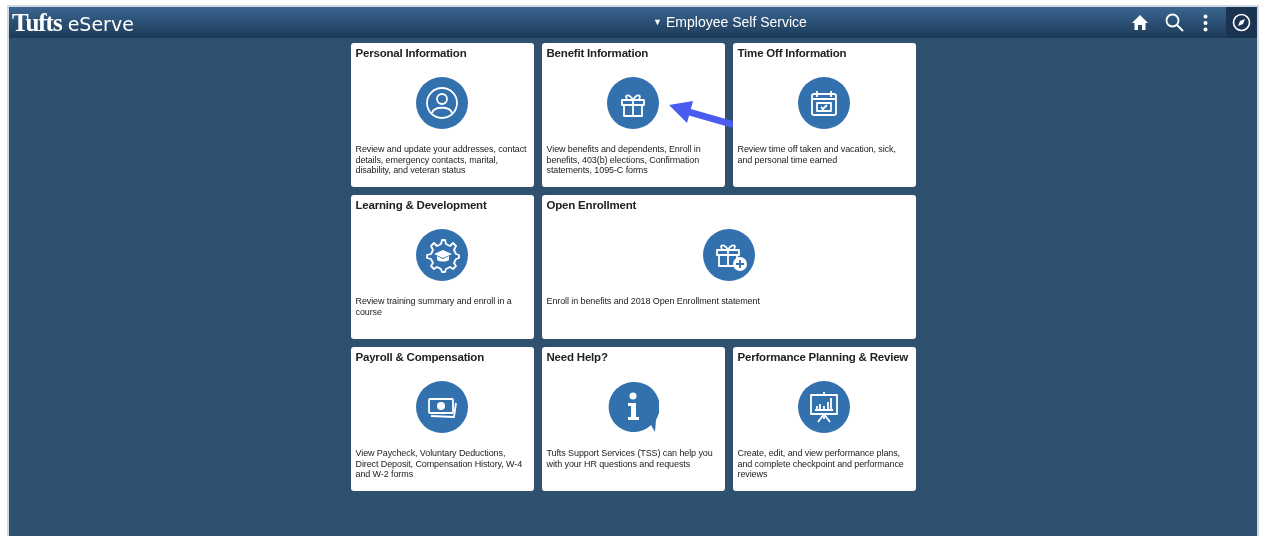  What do you see at coordinates (700, 115) in the screenshot?
I see `arrow-icon` at bounding box center [700, 115].